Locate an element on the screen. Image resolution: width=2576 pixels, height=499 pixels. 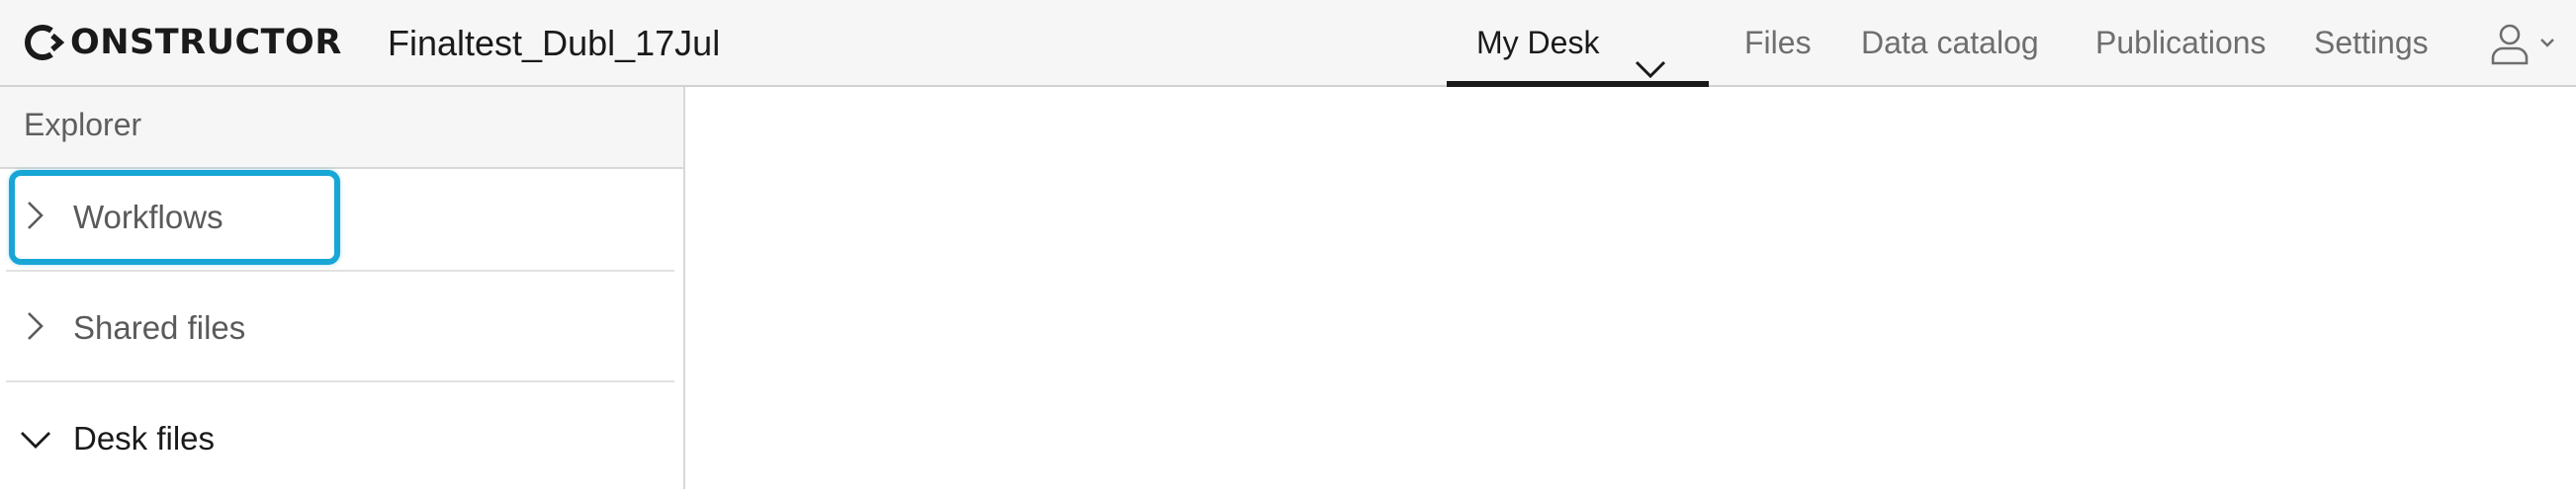
user-menu-button is located at coordinates (2525, 43).